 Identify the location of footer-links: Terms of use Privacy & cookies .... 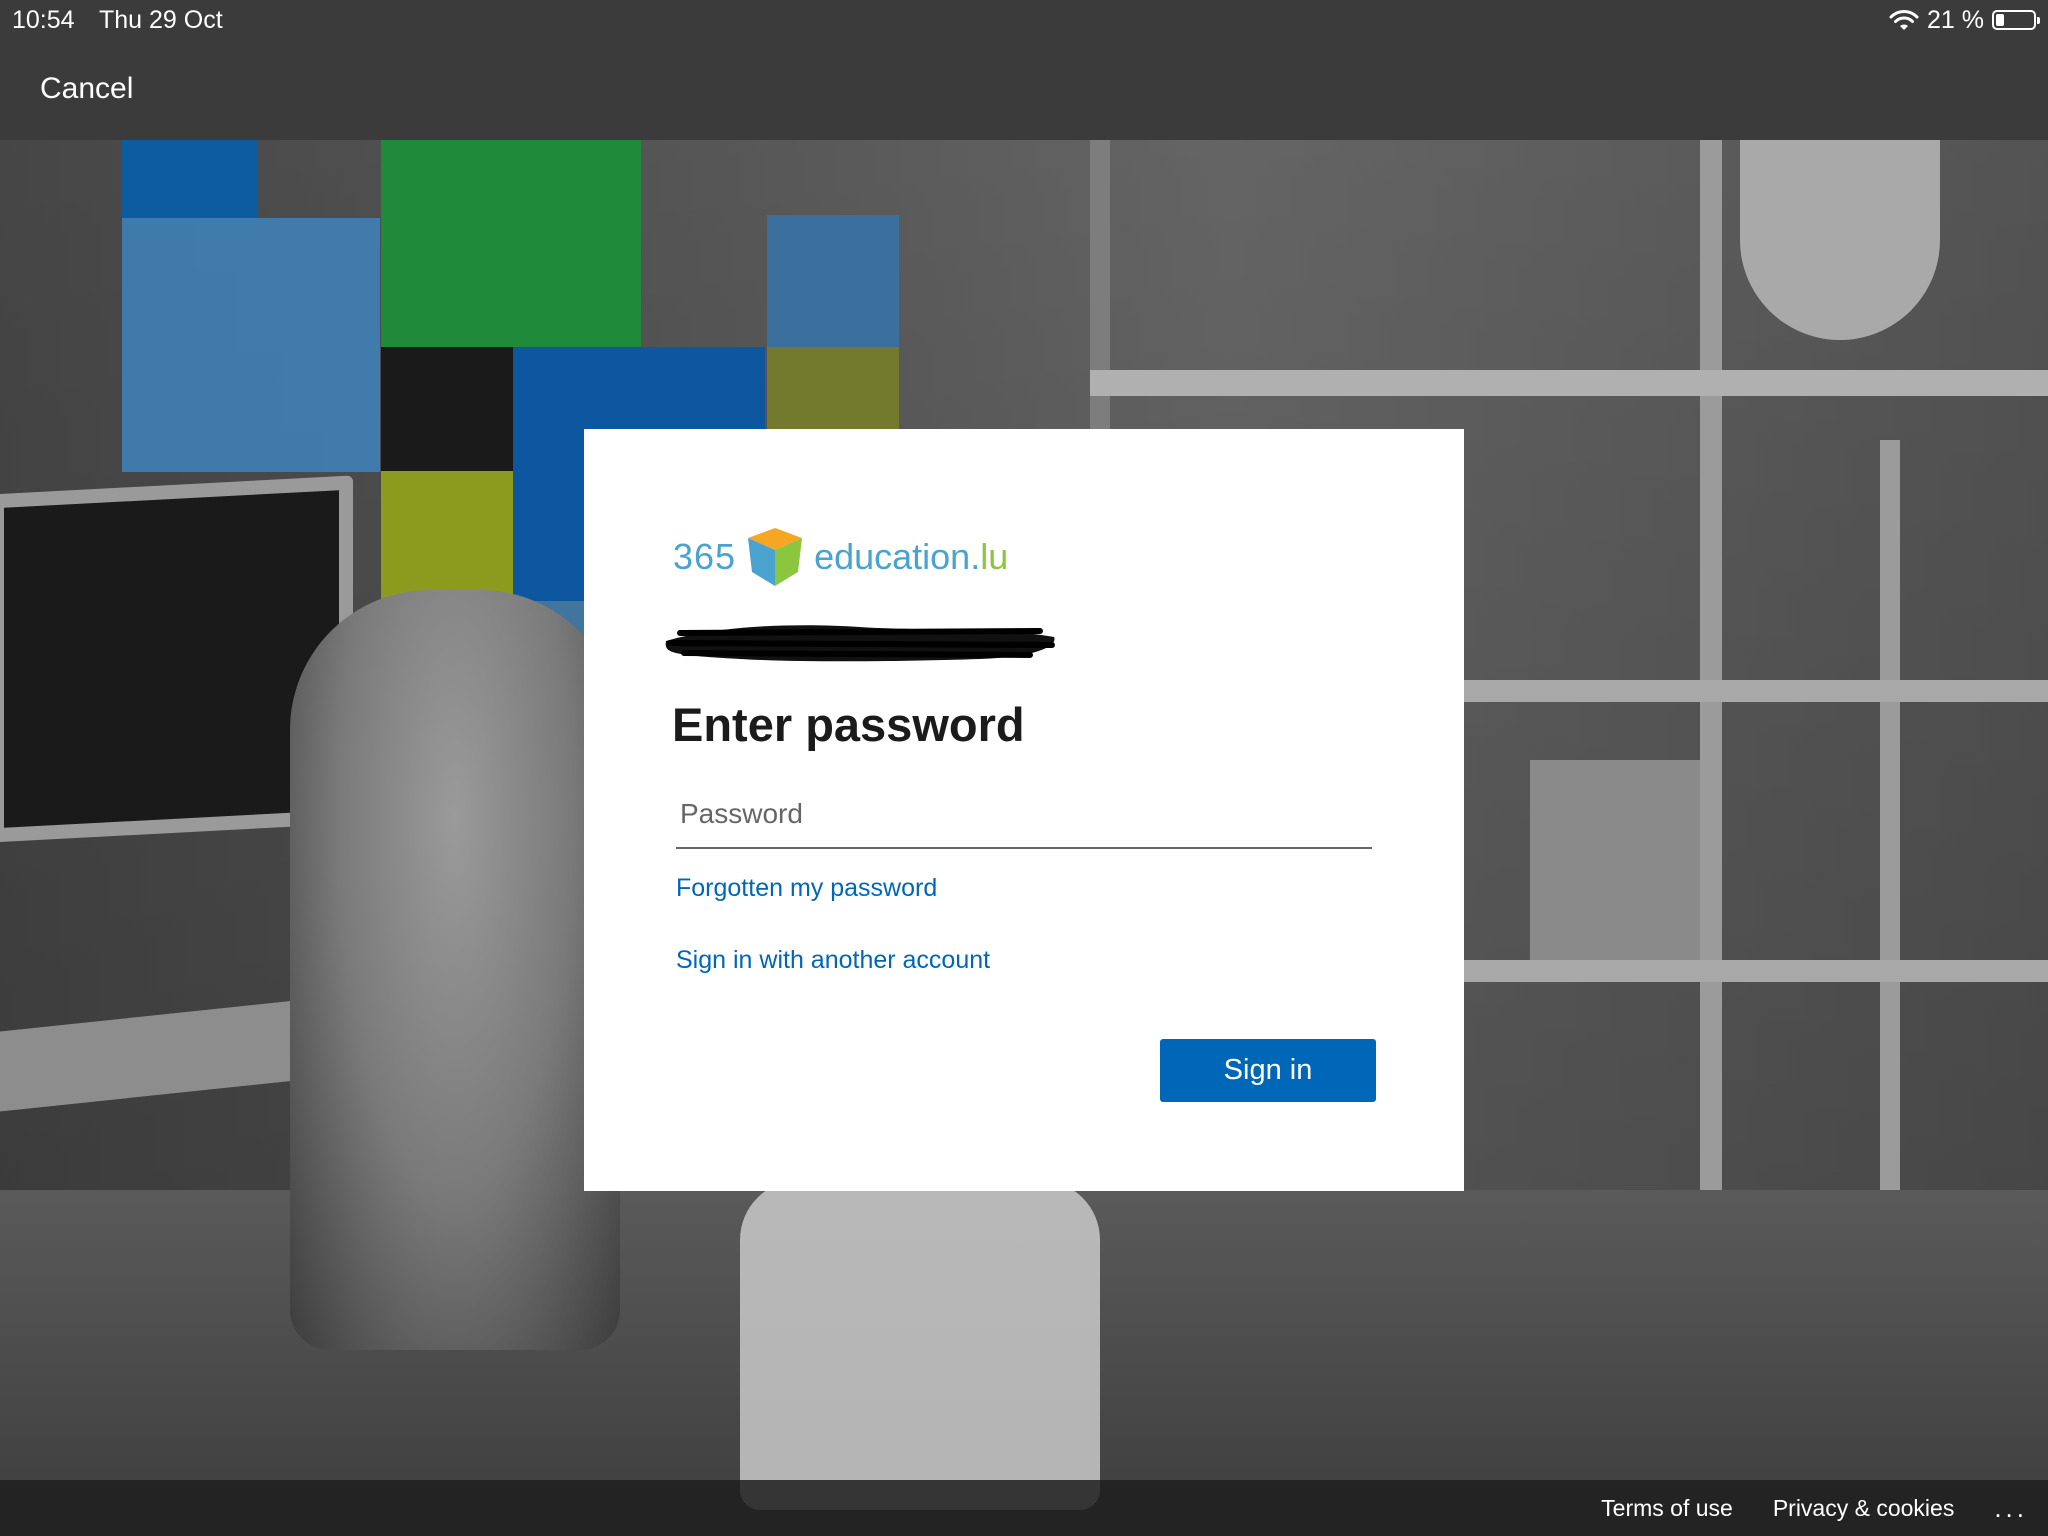
(1814, 1508).